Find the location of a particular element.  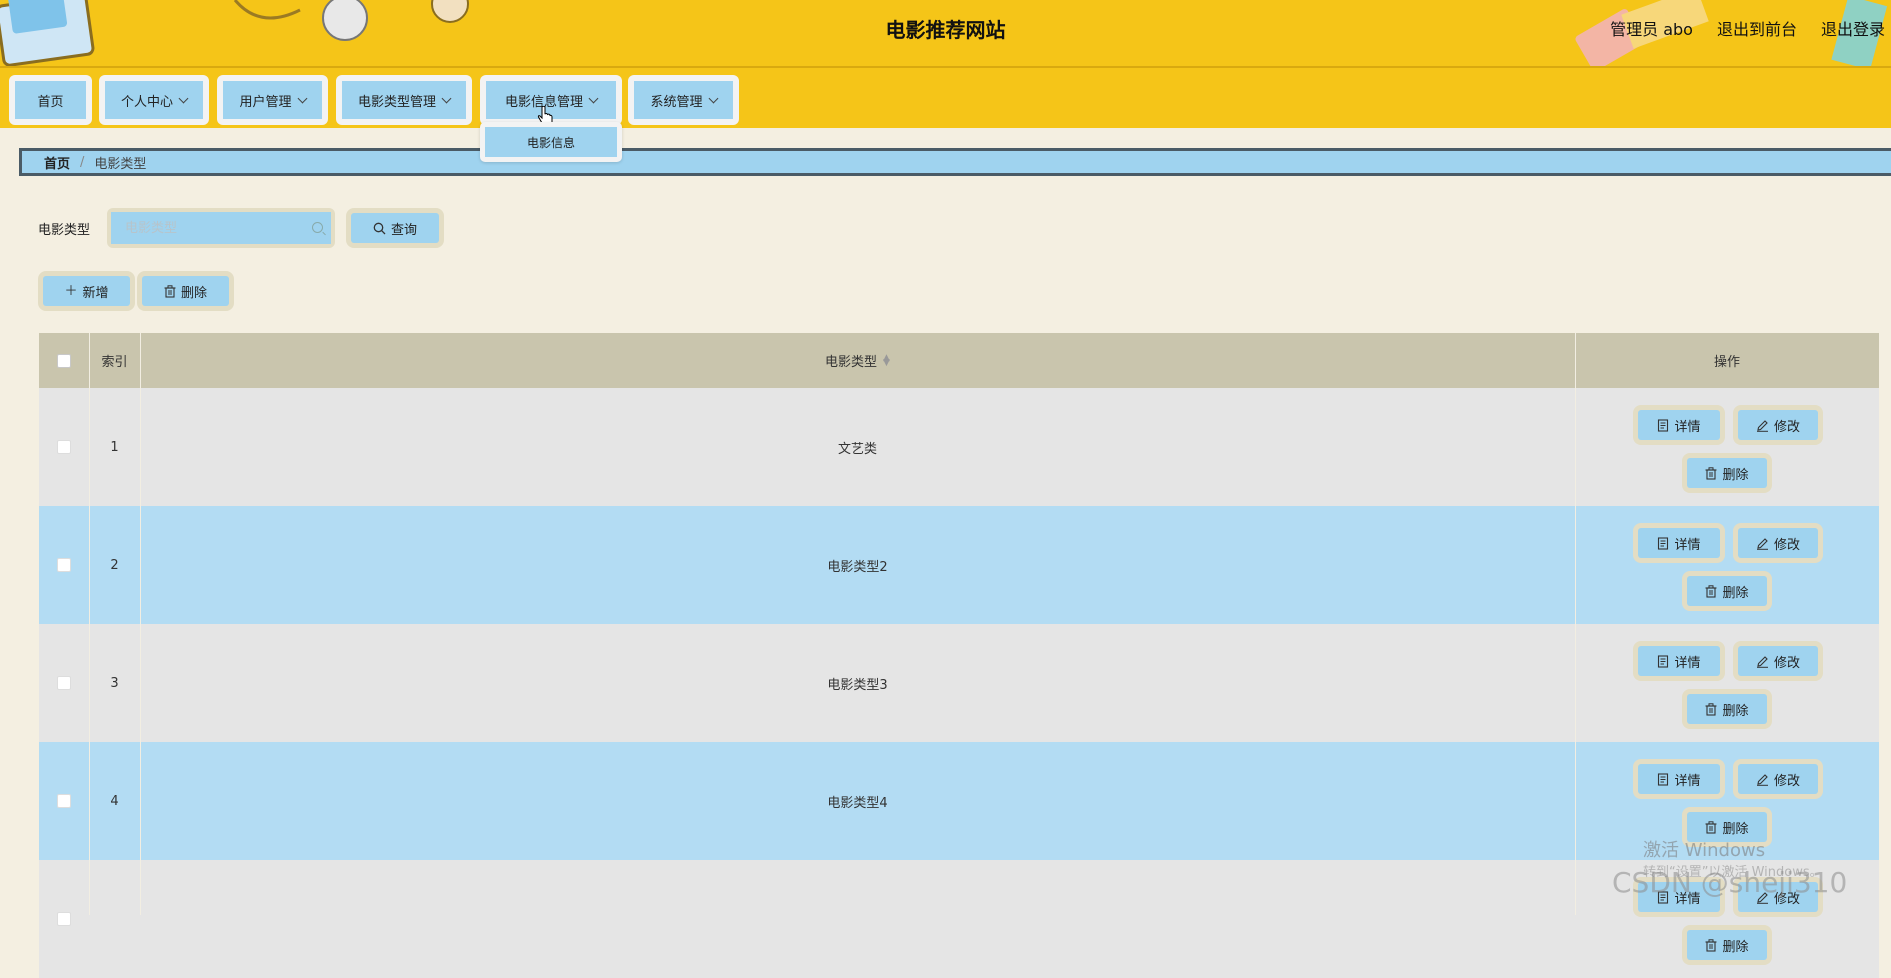

search-button: 查询 is located at coordinates (395, 228).